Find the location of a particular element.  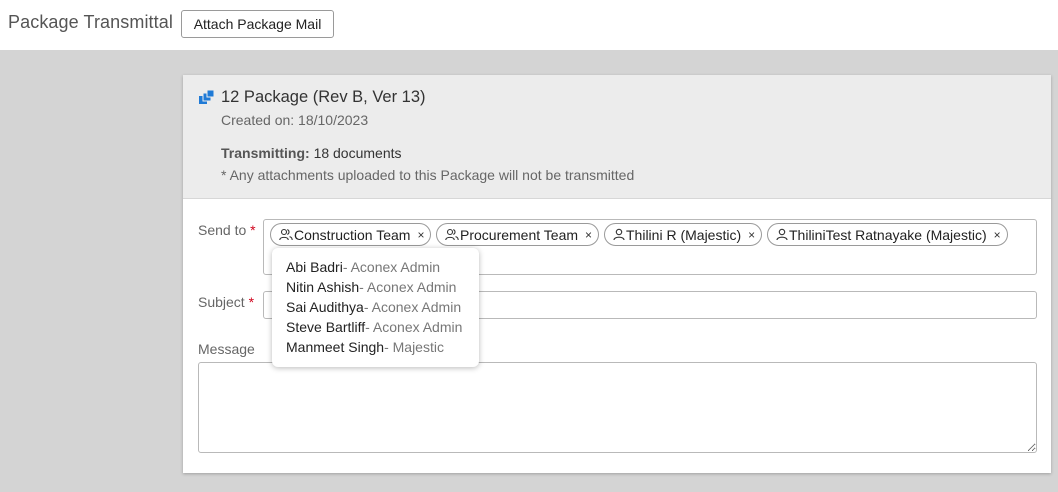

recipient-chip-label: ThiliniTest Ratnayake (Majestic) is located at coordinates (888, 234).